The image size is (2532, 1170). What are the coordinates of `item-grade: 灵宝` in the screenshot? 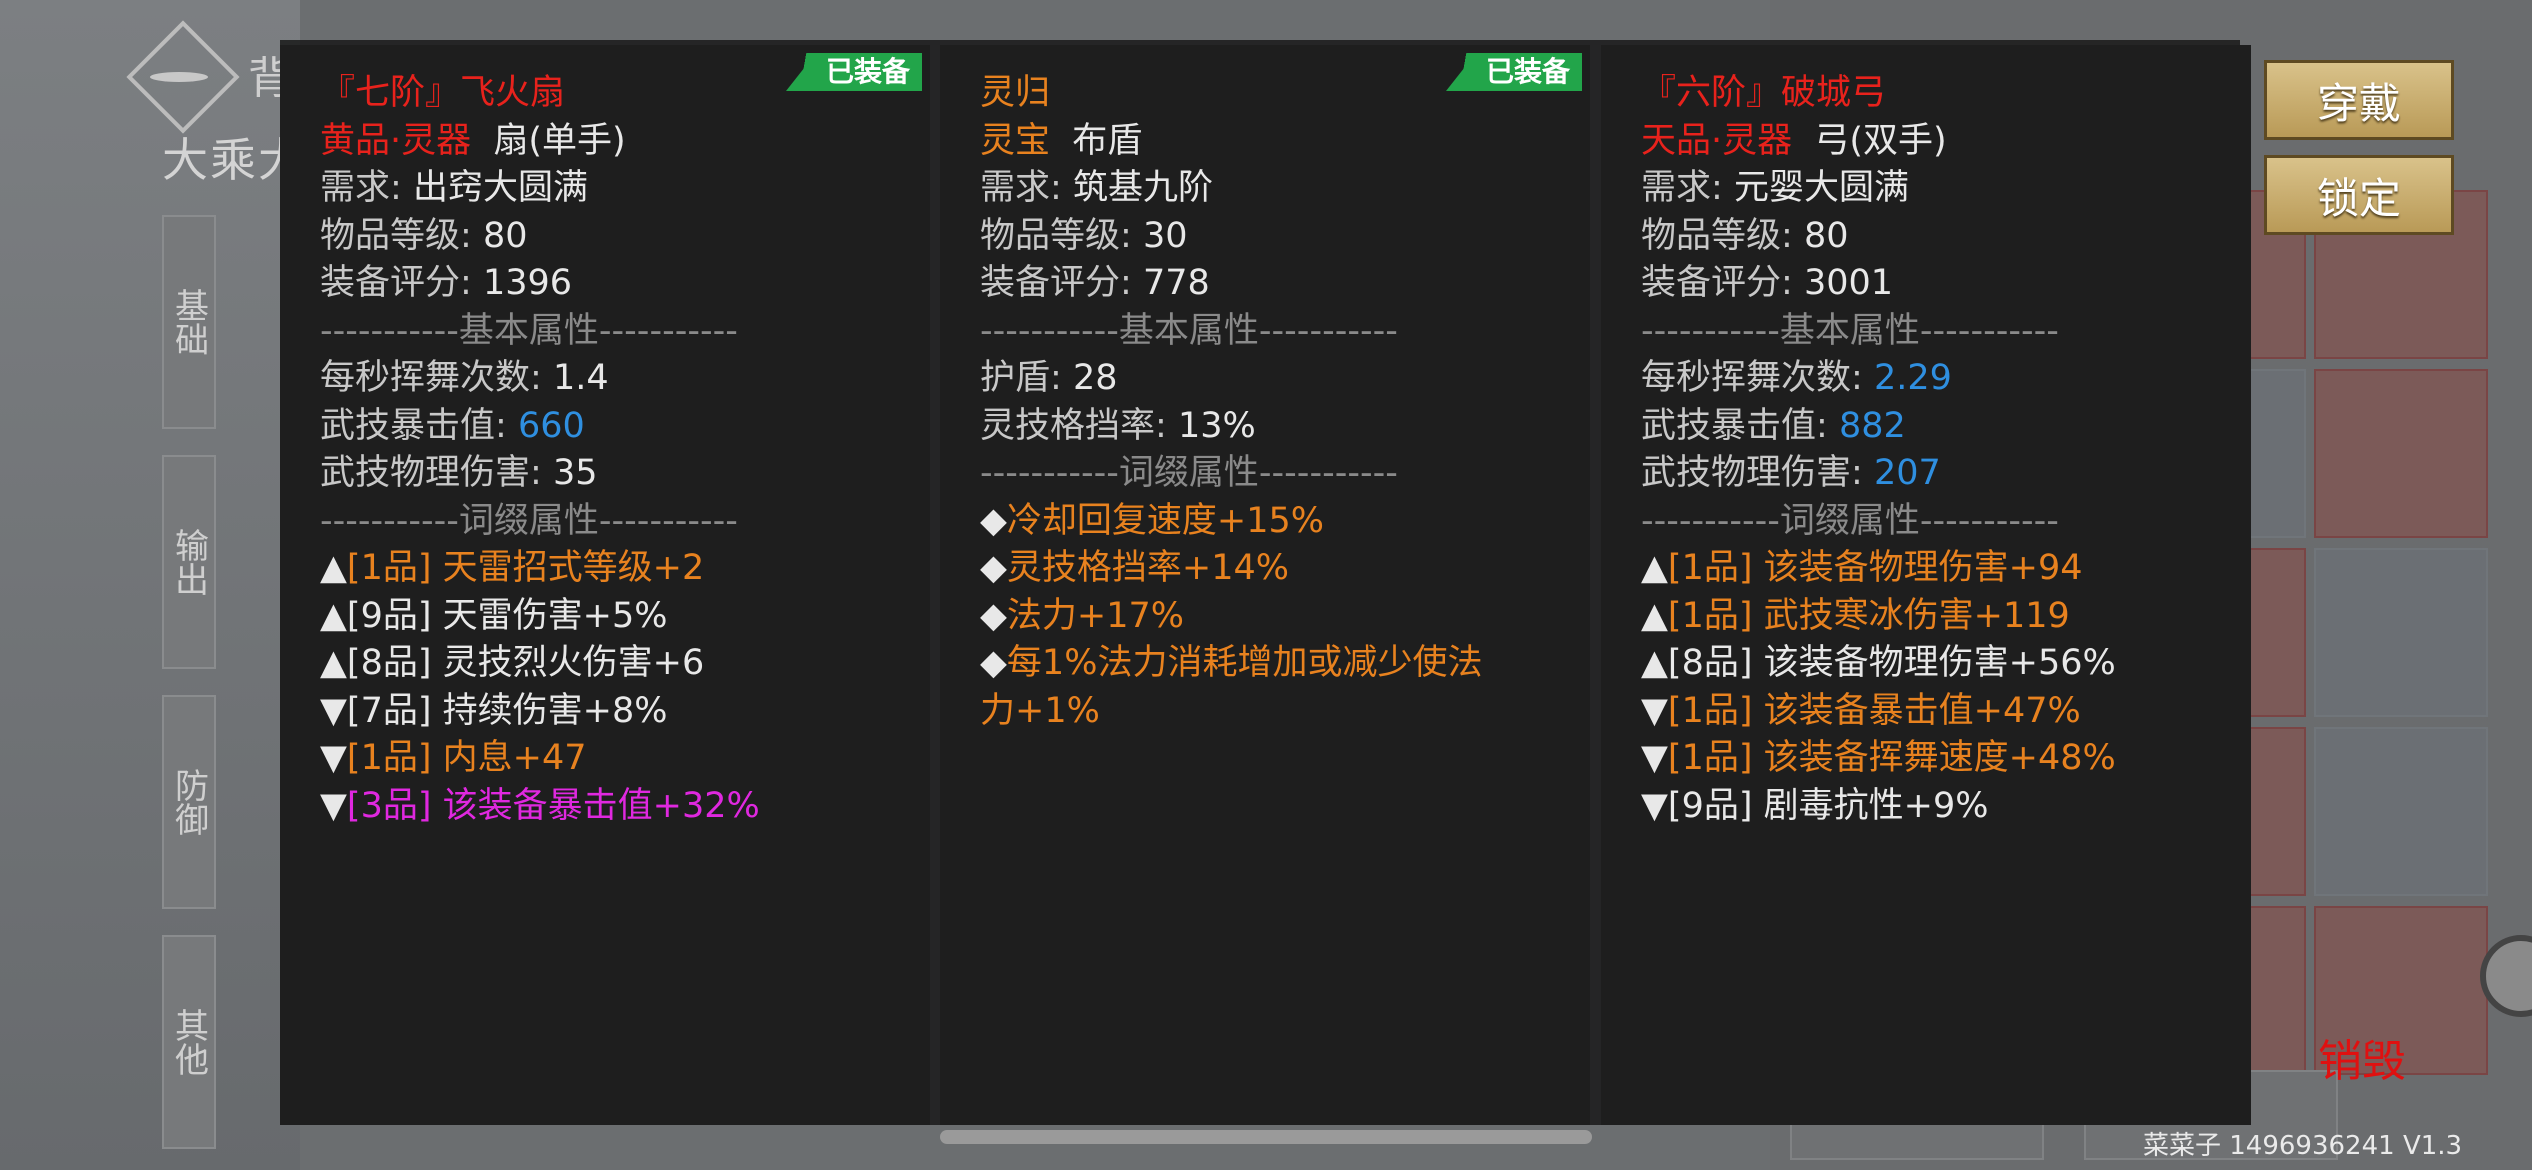 It's located at (1015, 140).